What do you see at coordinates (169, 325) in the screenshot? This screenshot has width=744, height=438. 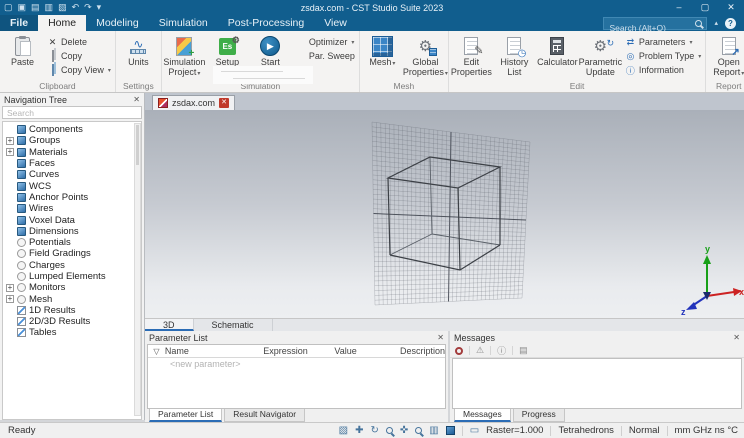 I see `view-tab: 3D` at bounding box center [169, 325].